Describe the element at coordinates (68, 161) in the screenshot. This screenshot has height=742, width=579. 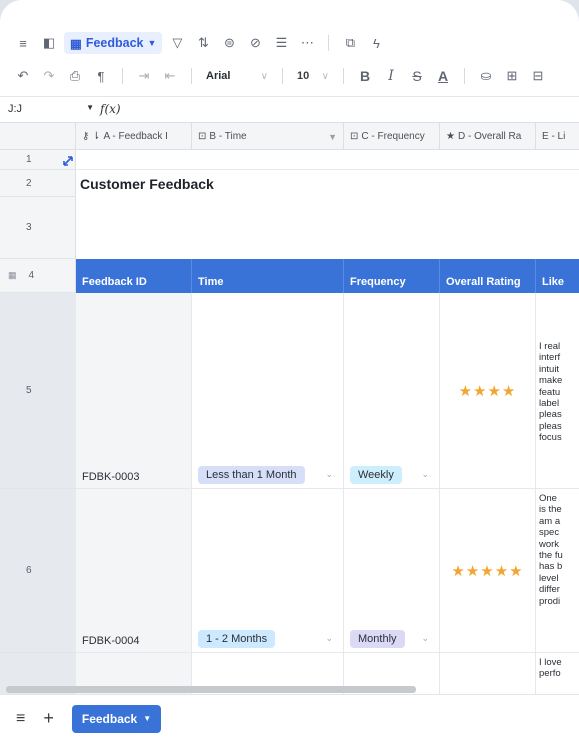
I see `expand-icon` at that location.